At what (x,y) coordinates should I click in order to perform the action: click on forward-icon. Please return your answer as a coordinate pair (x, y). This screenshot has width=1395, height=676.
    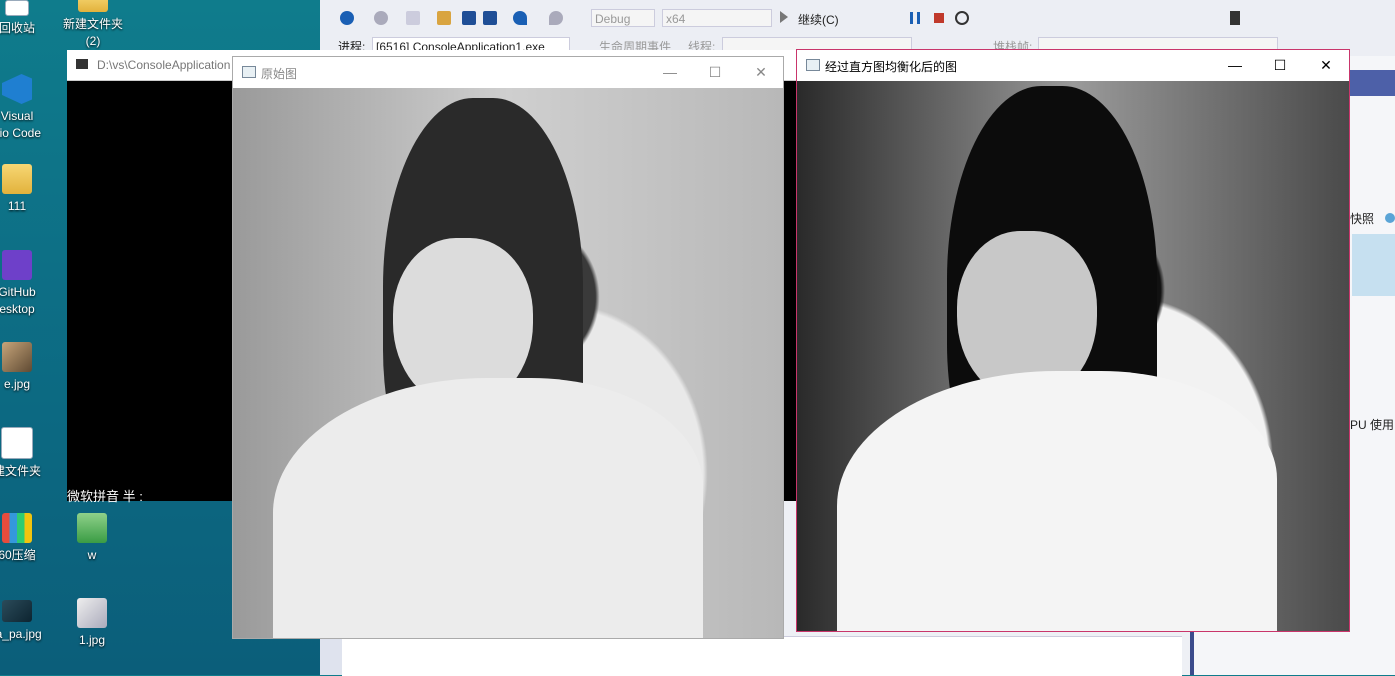
    Looking at the image, I should click on (381, 18).